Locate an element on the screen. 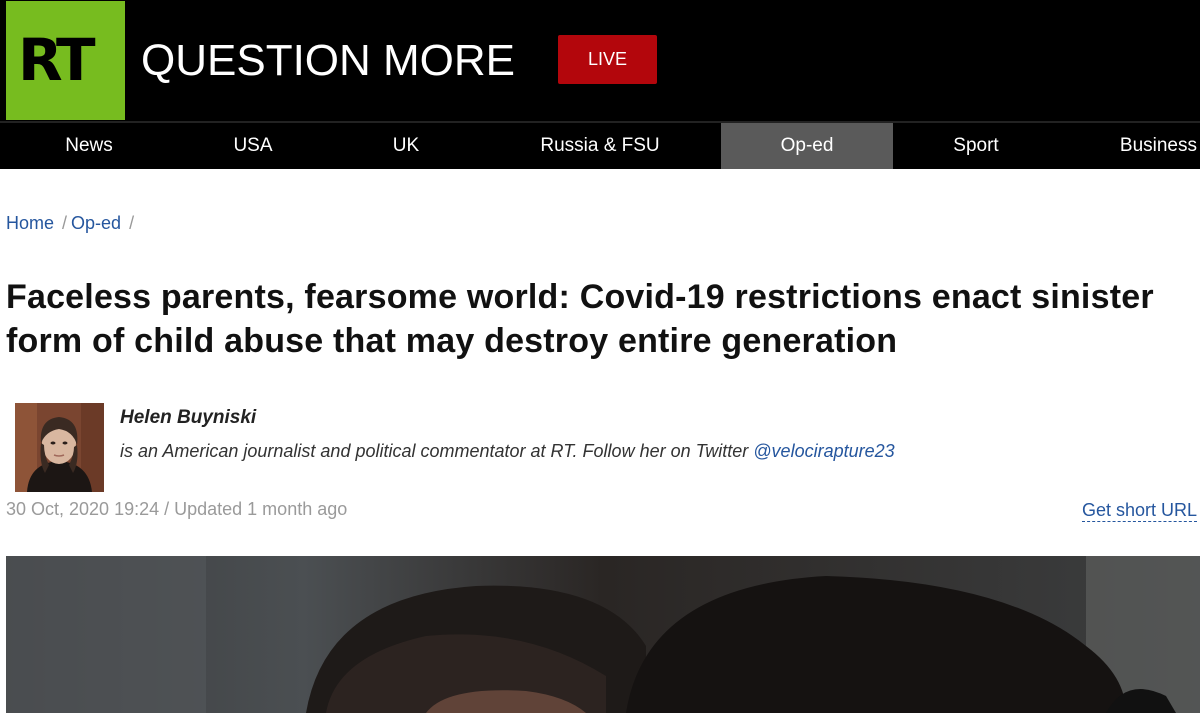 The height and width of the screenshot is (713, 1200). author-name: Helen Buyniski is located at coordinates (188, 418).